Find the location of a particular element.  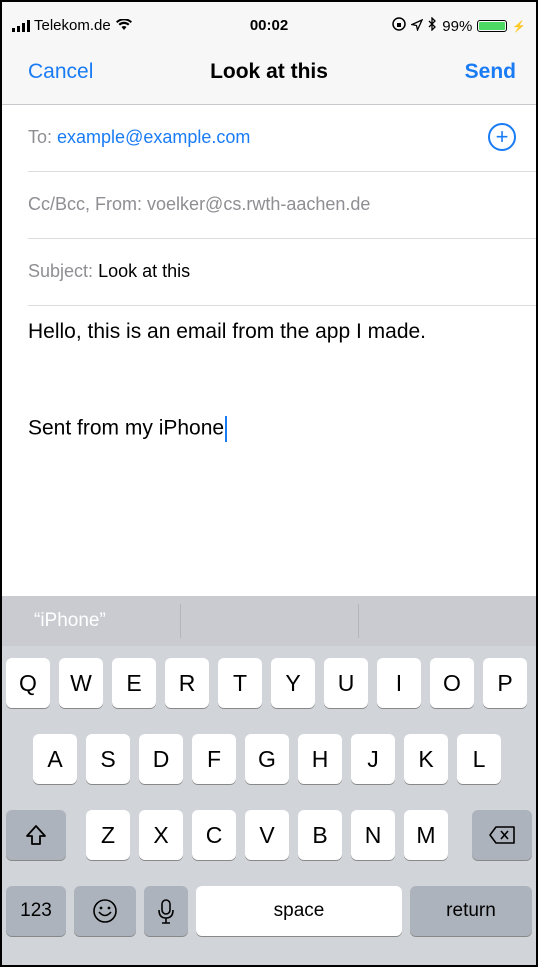

add-contact-icon: + is located at coordinates (502, 137).